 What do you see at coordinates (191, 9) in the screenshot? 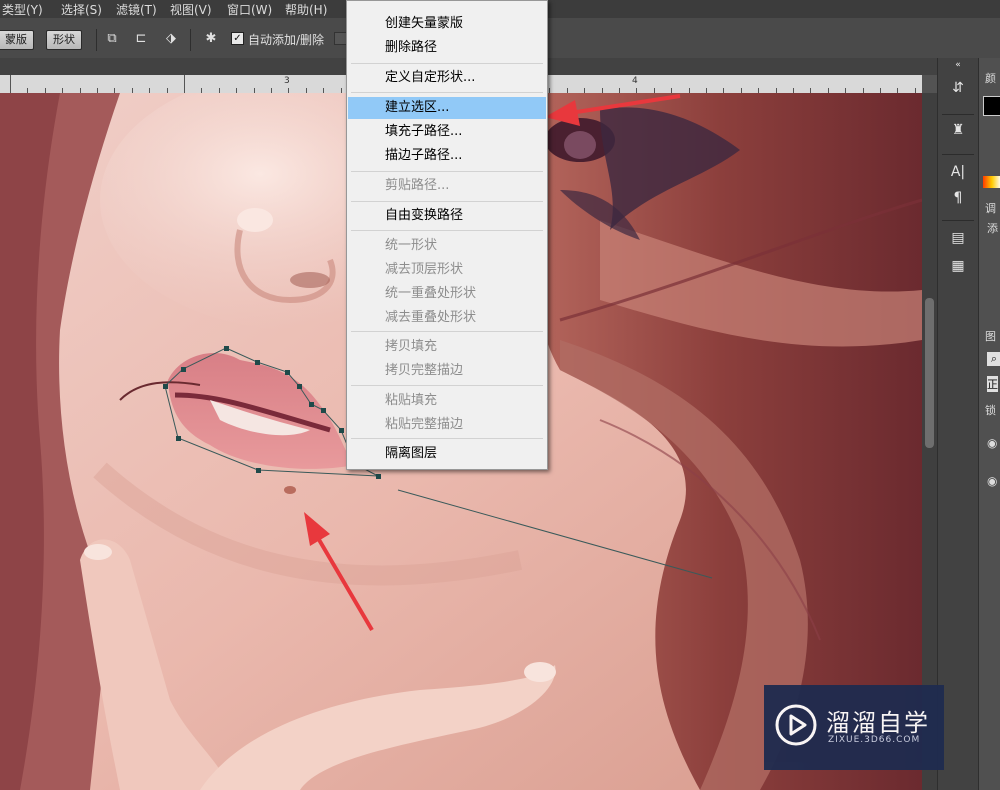
I see `menu-view: 视图(V)` at bounding box center [191, 9].